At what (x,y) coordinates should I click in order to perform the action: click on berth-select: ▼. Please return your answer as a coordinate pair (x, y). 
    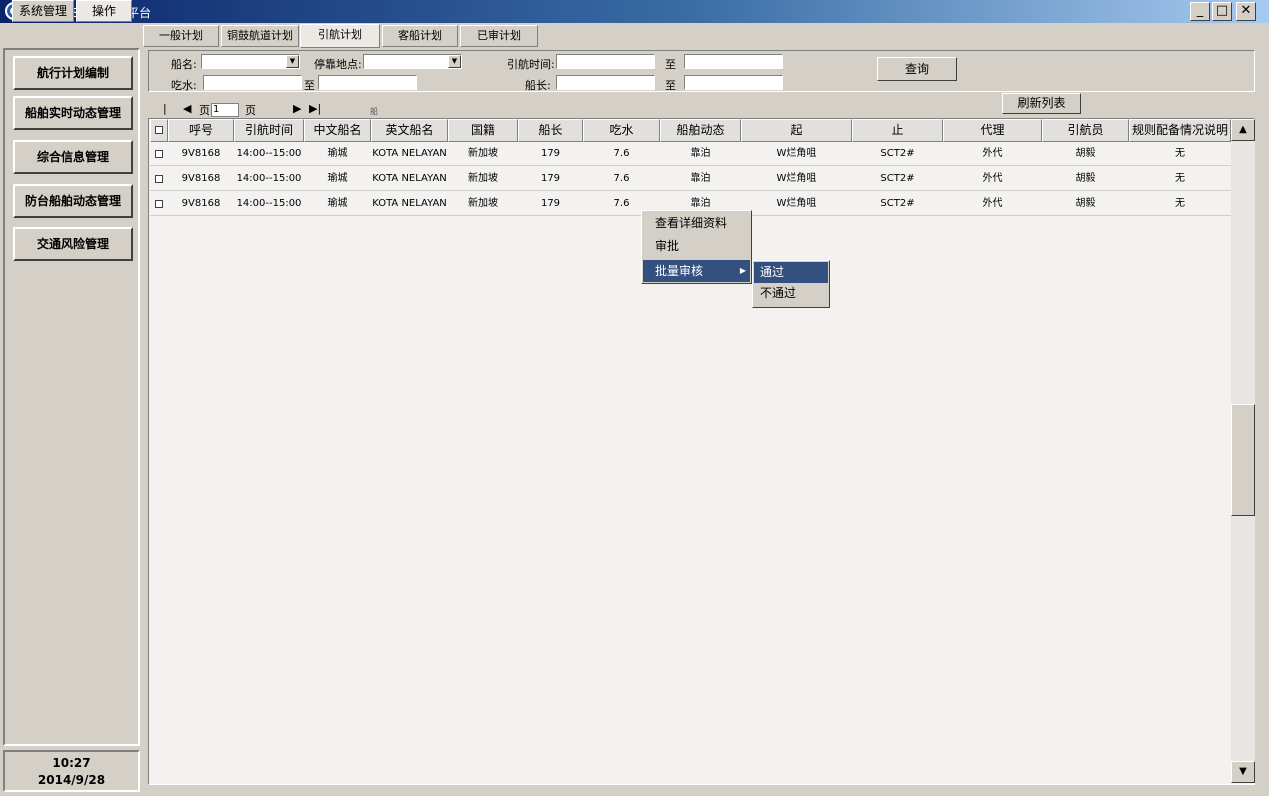
    Looking at the image, I should click on (412, 61).